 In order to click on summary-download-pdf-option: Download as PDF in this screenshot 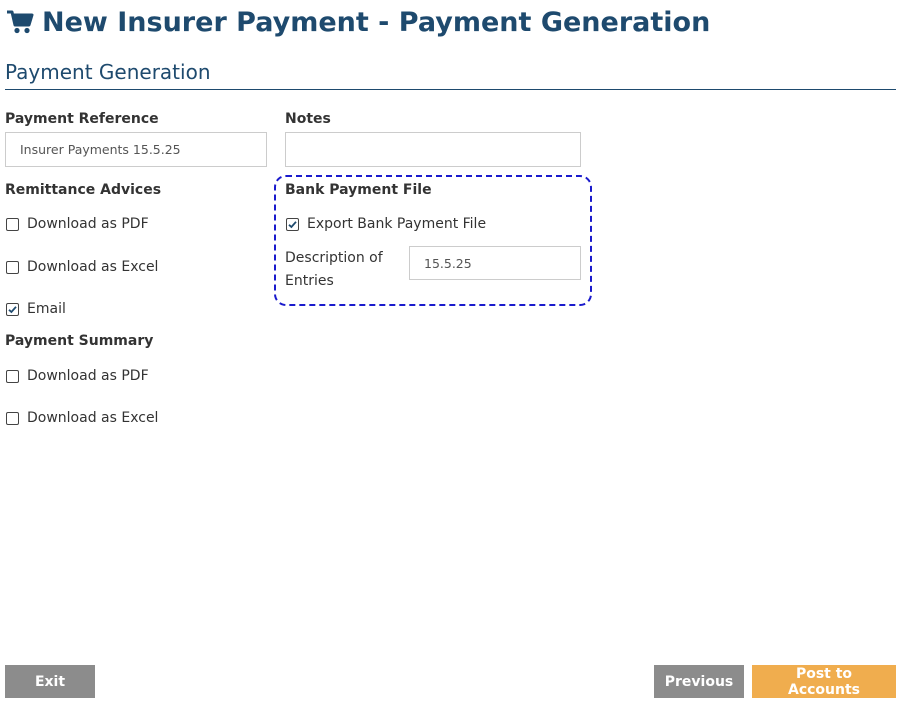, I will do `click(77, 376)`.